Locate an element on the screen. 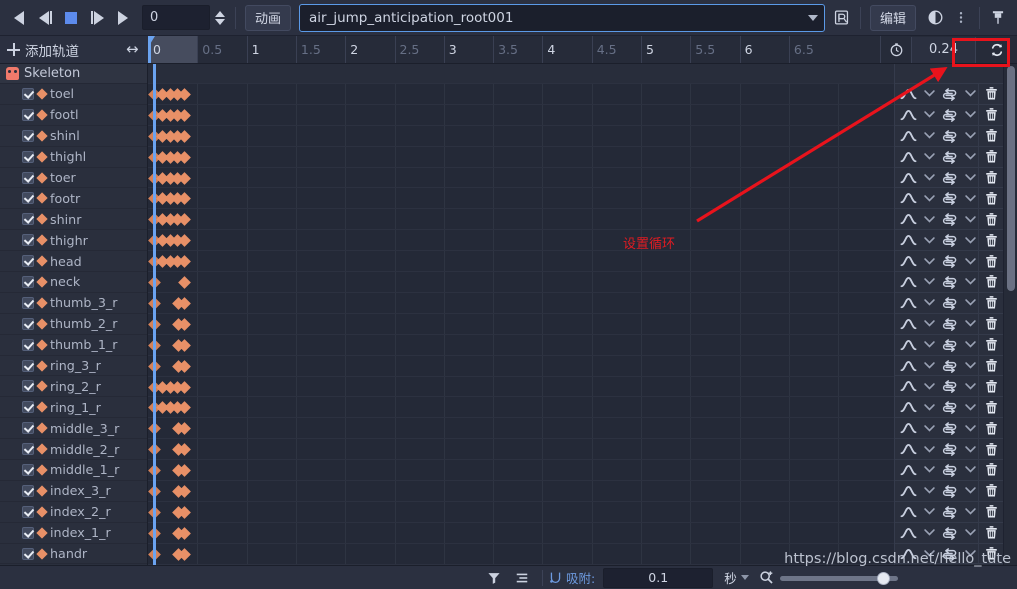  animation-menu-button: 动画 is located at coordinates (268, 17).